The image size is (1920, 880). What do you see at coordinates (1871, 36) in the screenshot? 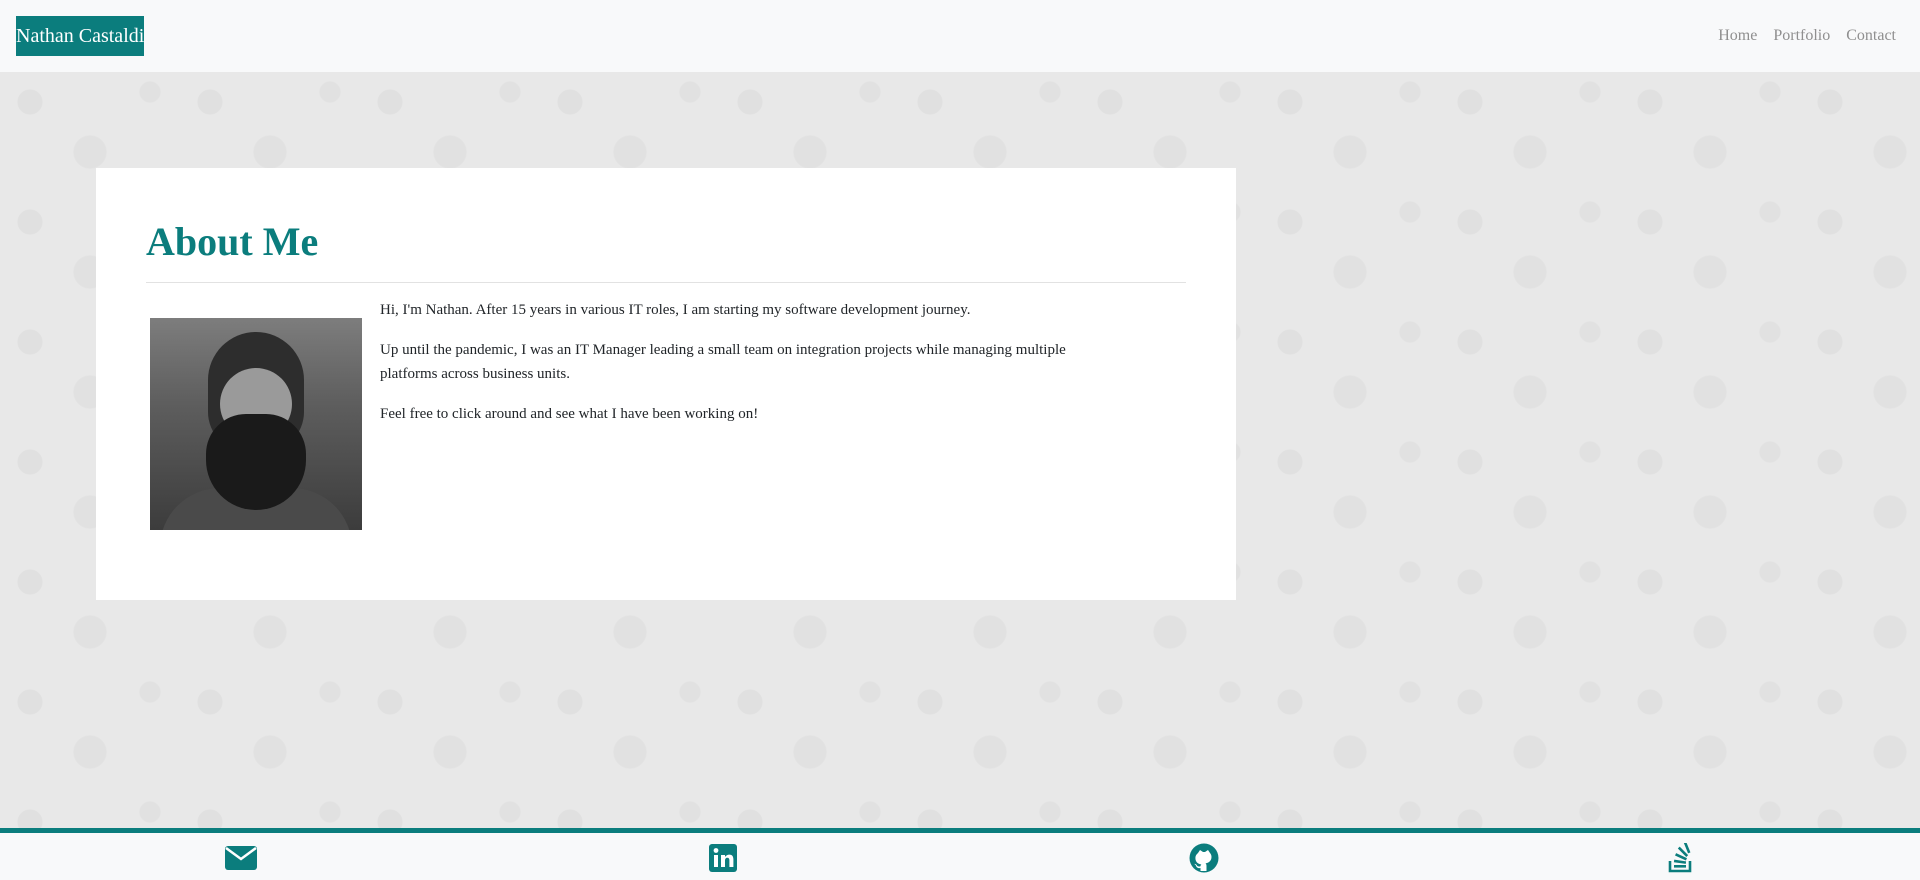
I see `nav-link-contact: Contact` at bounding box center [1871, 36].